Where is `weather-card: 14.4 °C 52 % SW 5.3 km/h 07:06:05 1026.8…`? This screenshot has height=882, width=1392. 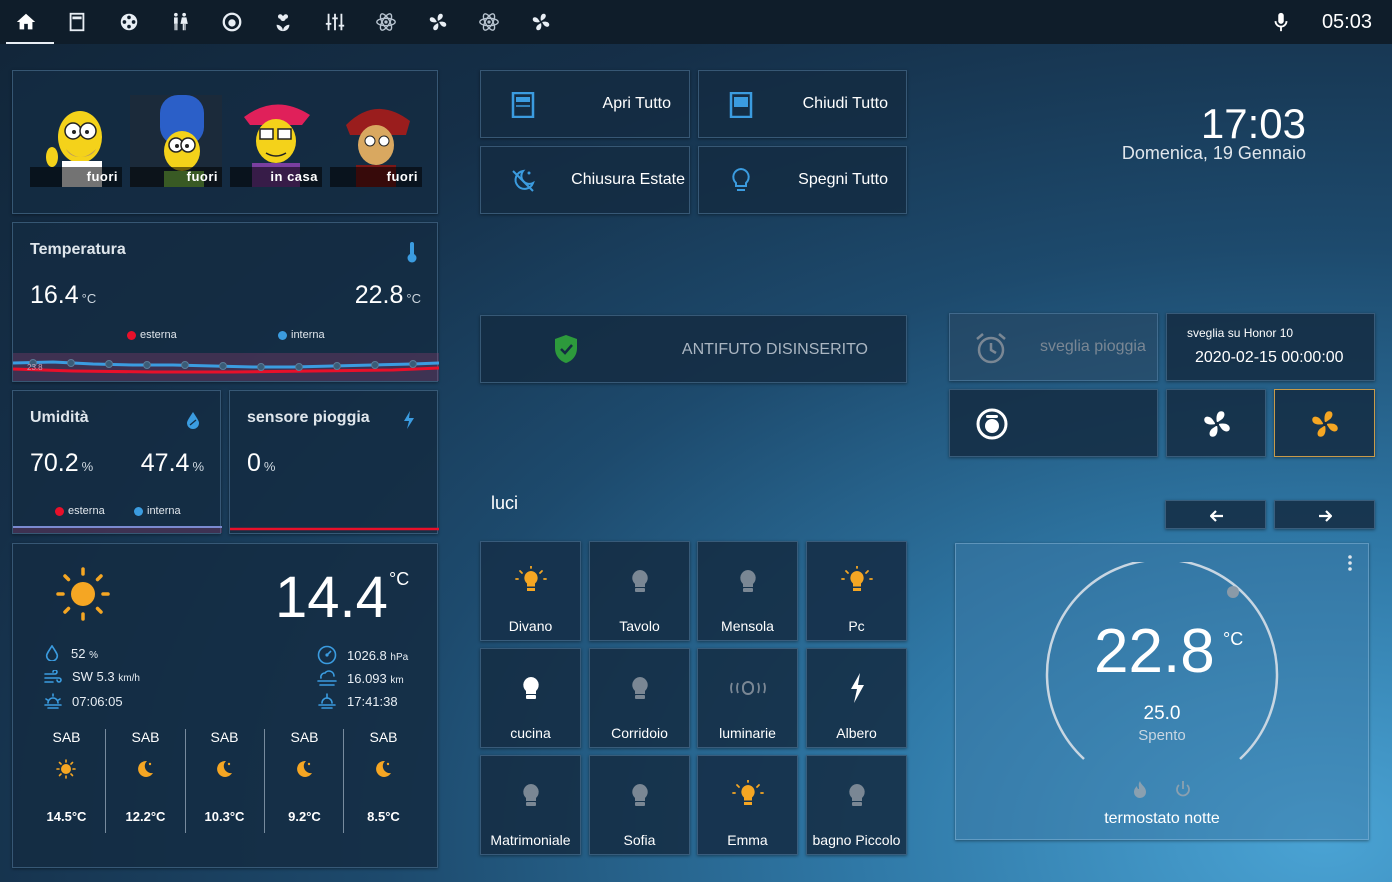 weather-card: 14.4 °C 52 % SW 5.3 km/h 07:06:05 1026.8… is located at coordinates (225, 705).